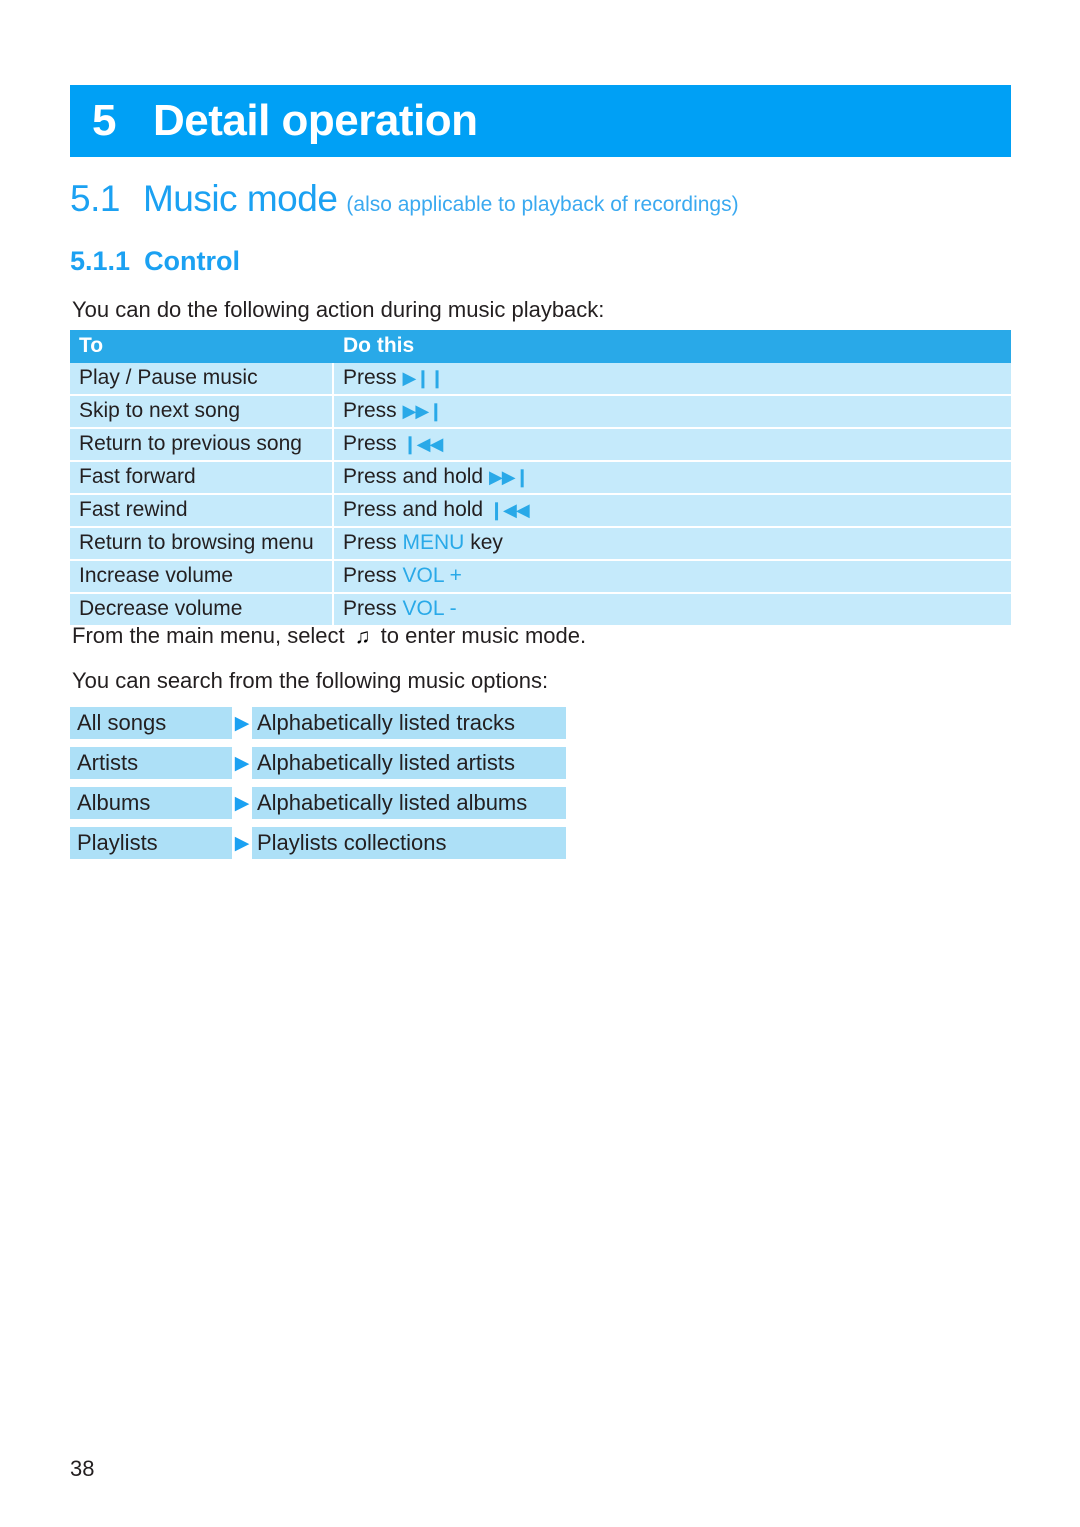 This screenshot has width=1080, height=1527. What do you see at coordinates (202, 346) in the screenshot?
I see `column-header-to: To` at bounding box center [202, 346].